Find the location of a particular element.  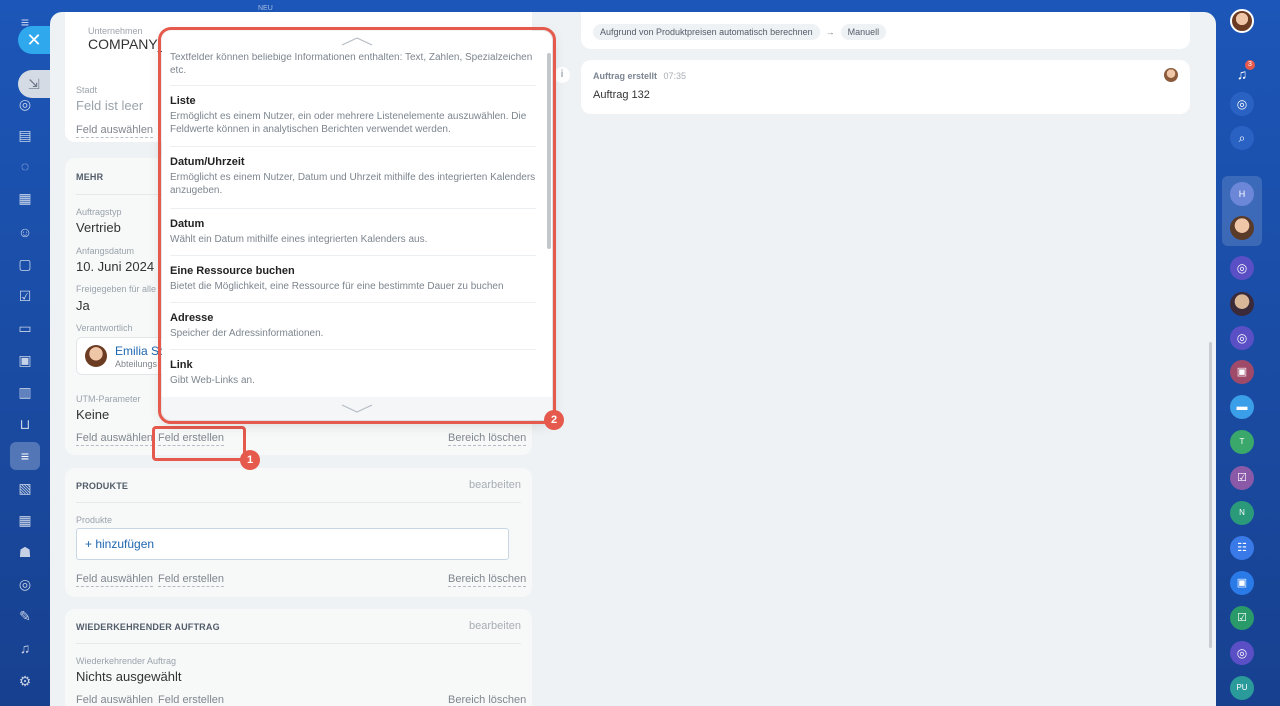

event-title: Auftrag erstellt is located at coordinates (625, 76).